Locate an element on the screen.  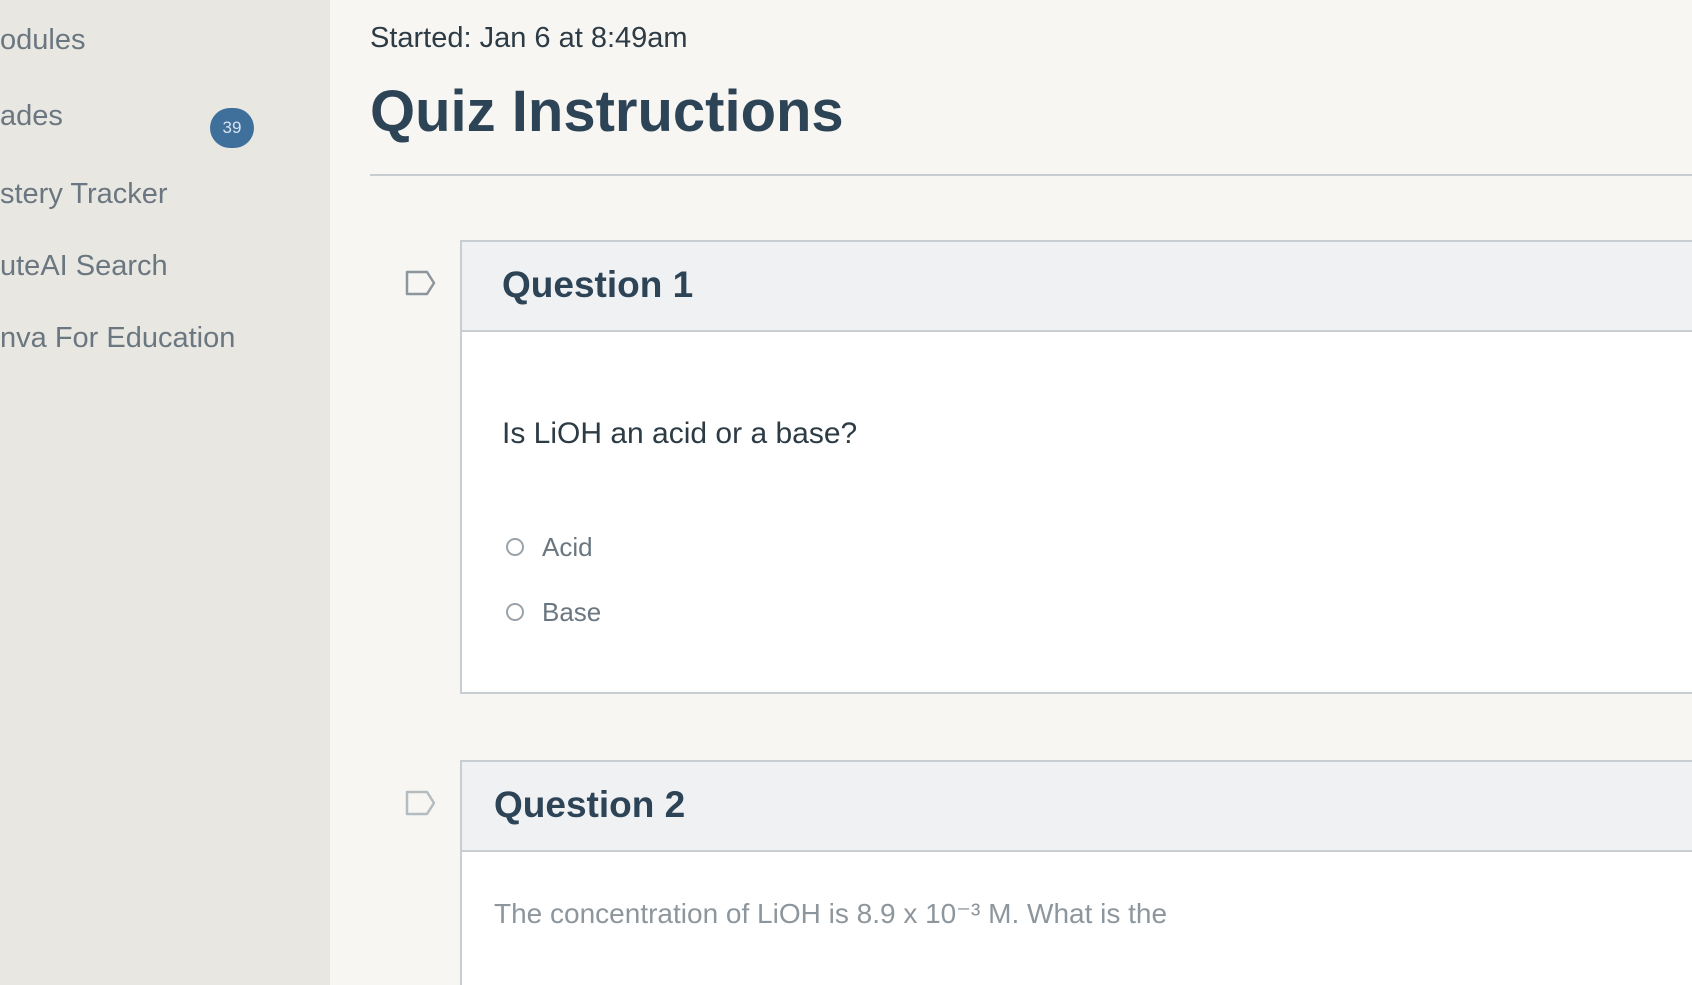
nav-item-ai-search: uteAI Search is located at coordinates (84, 266).